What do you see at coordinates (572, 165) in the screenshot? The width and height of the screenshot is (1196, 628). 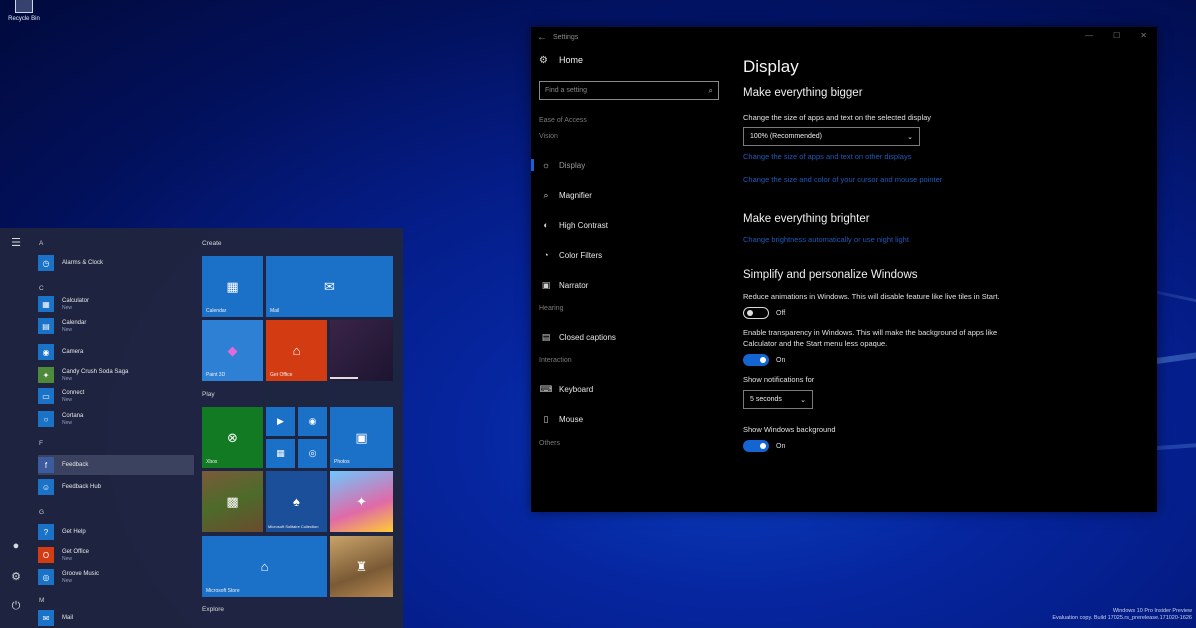 I see `sidebar-item-label: Display` at bounding box center [572, 165].